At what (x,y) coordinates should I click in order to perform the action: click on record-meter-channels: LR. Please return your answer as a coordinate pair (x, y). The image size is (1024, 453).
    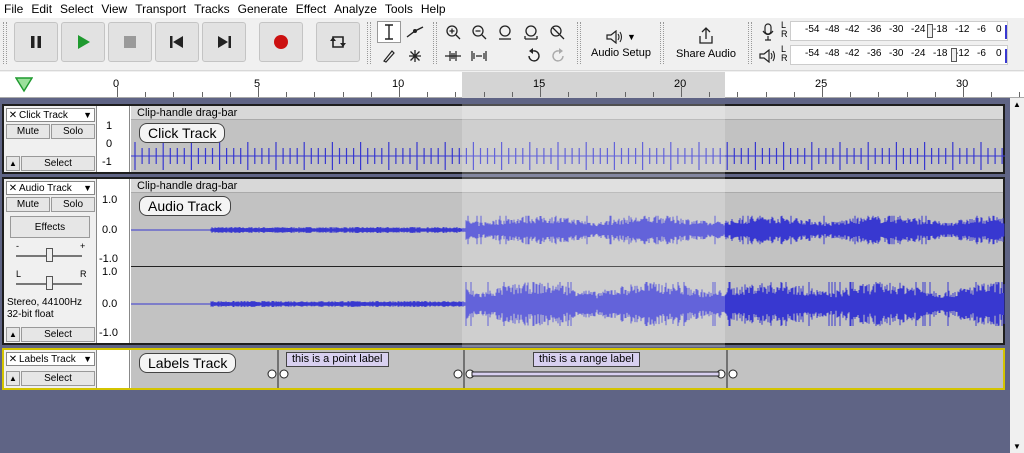
    Looking at the image, I should click on (784, 29).